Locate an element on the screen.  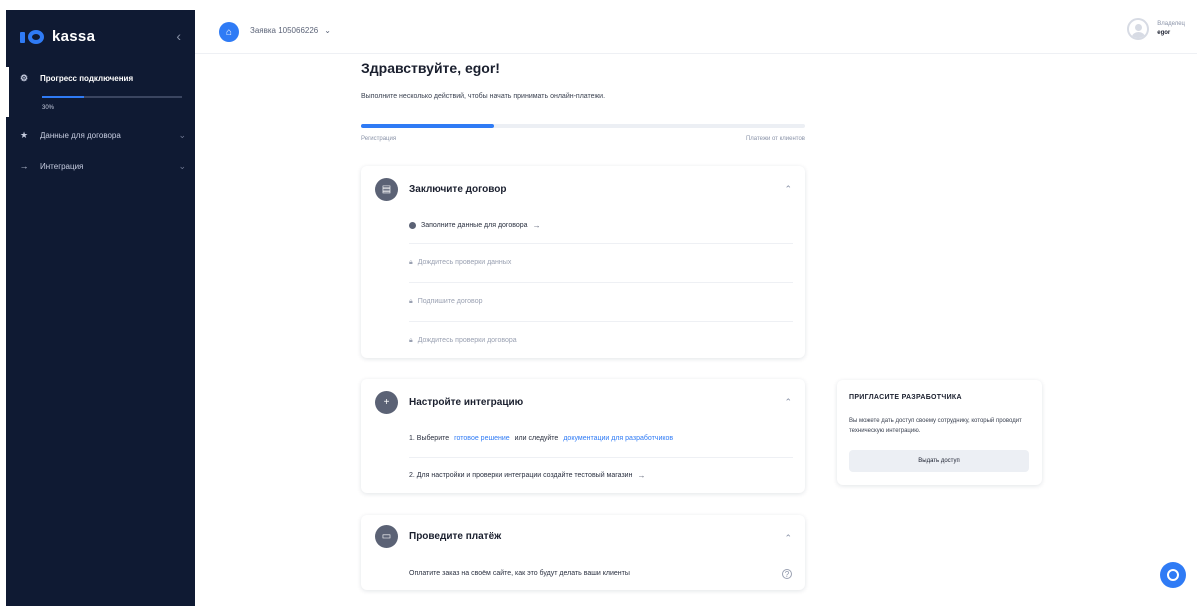
logo: kassa is located at coordinates (57, 36).